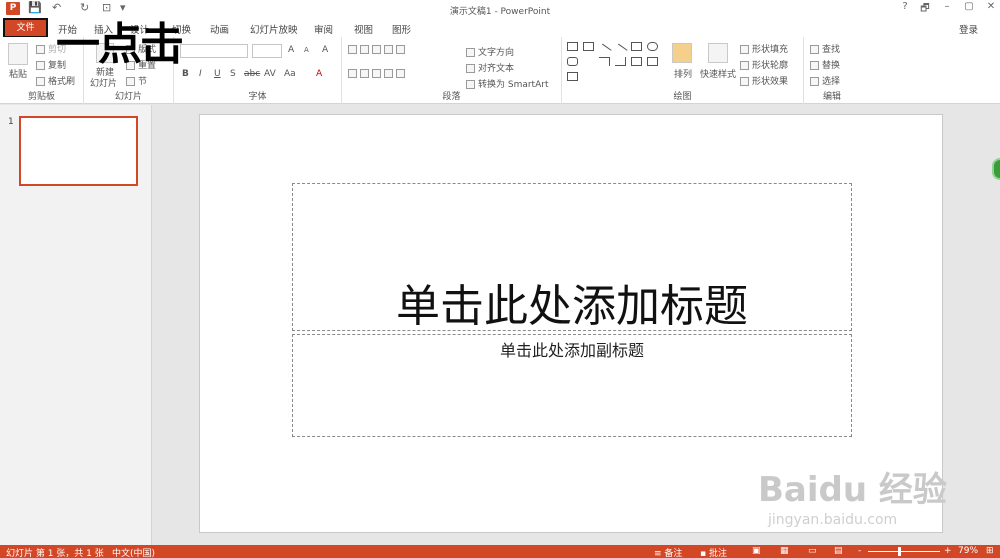  What do you see at coordinates (682, 53) in the screenshot?
I see `arrange-icon` at bounding box center [682, 53].